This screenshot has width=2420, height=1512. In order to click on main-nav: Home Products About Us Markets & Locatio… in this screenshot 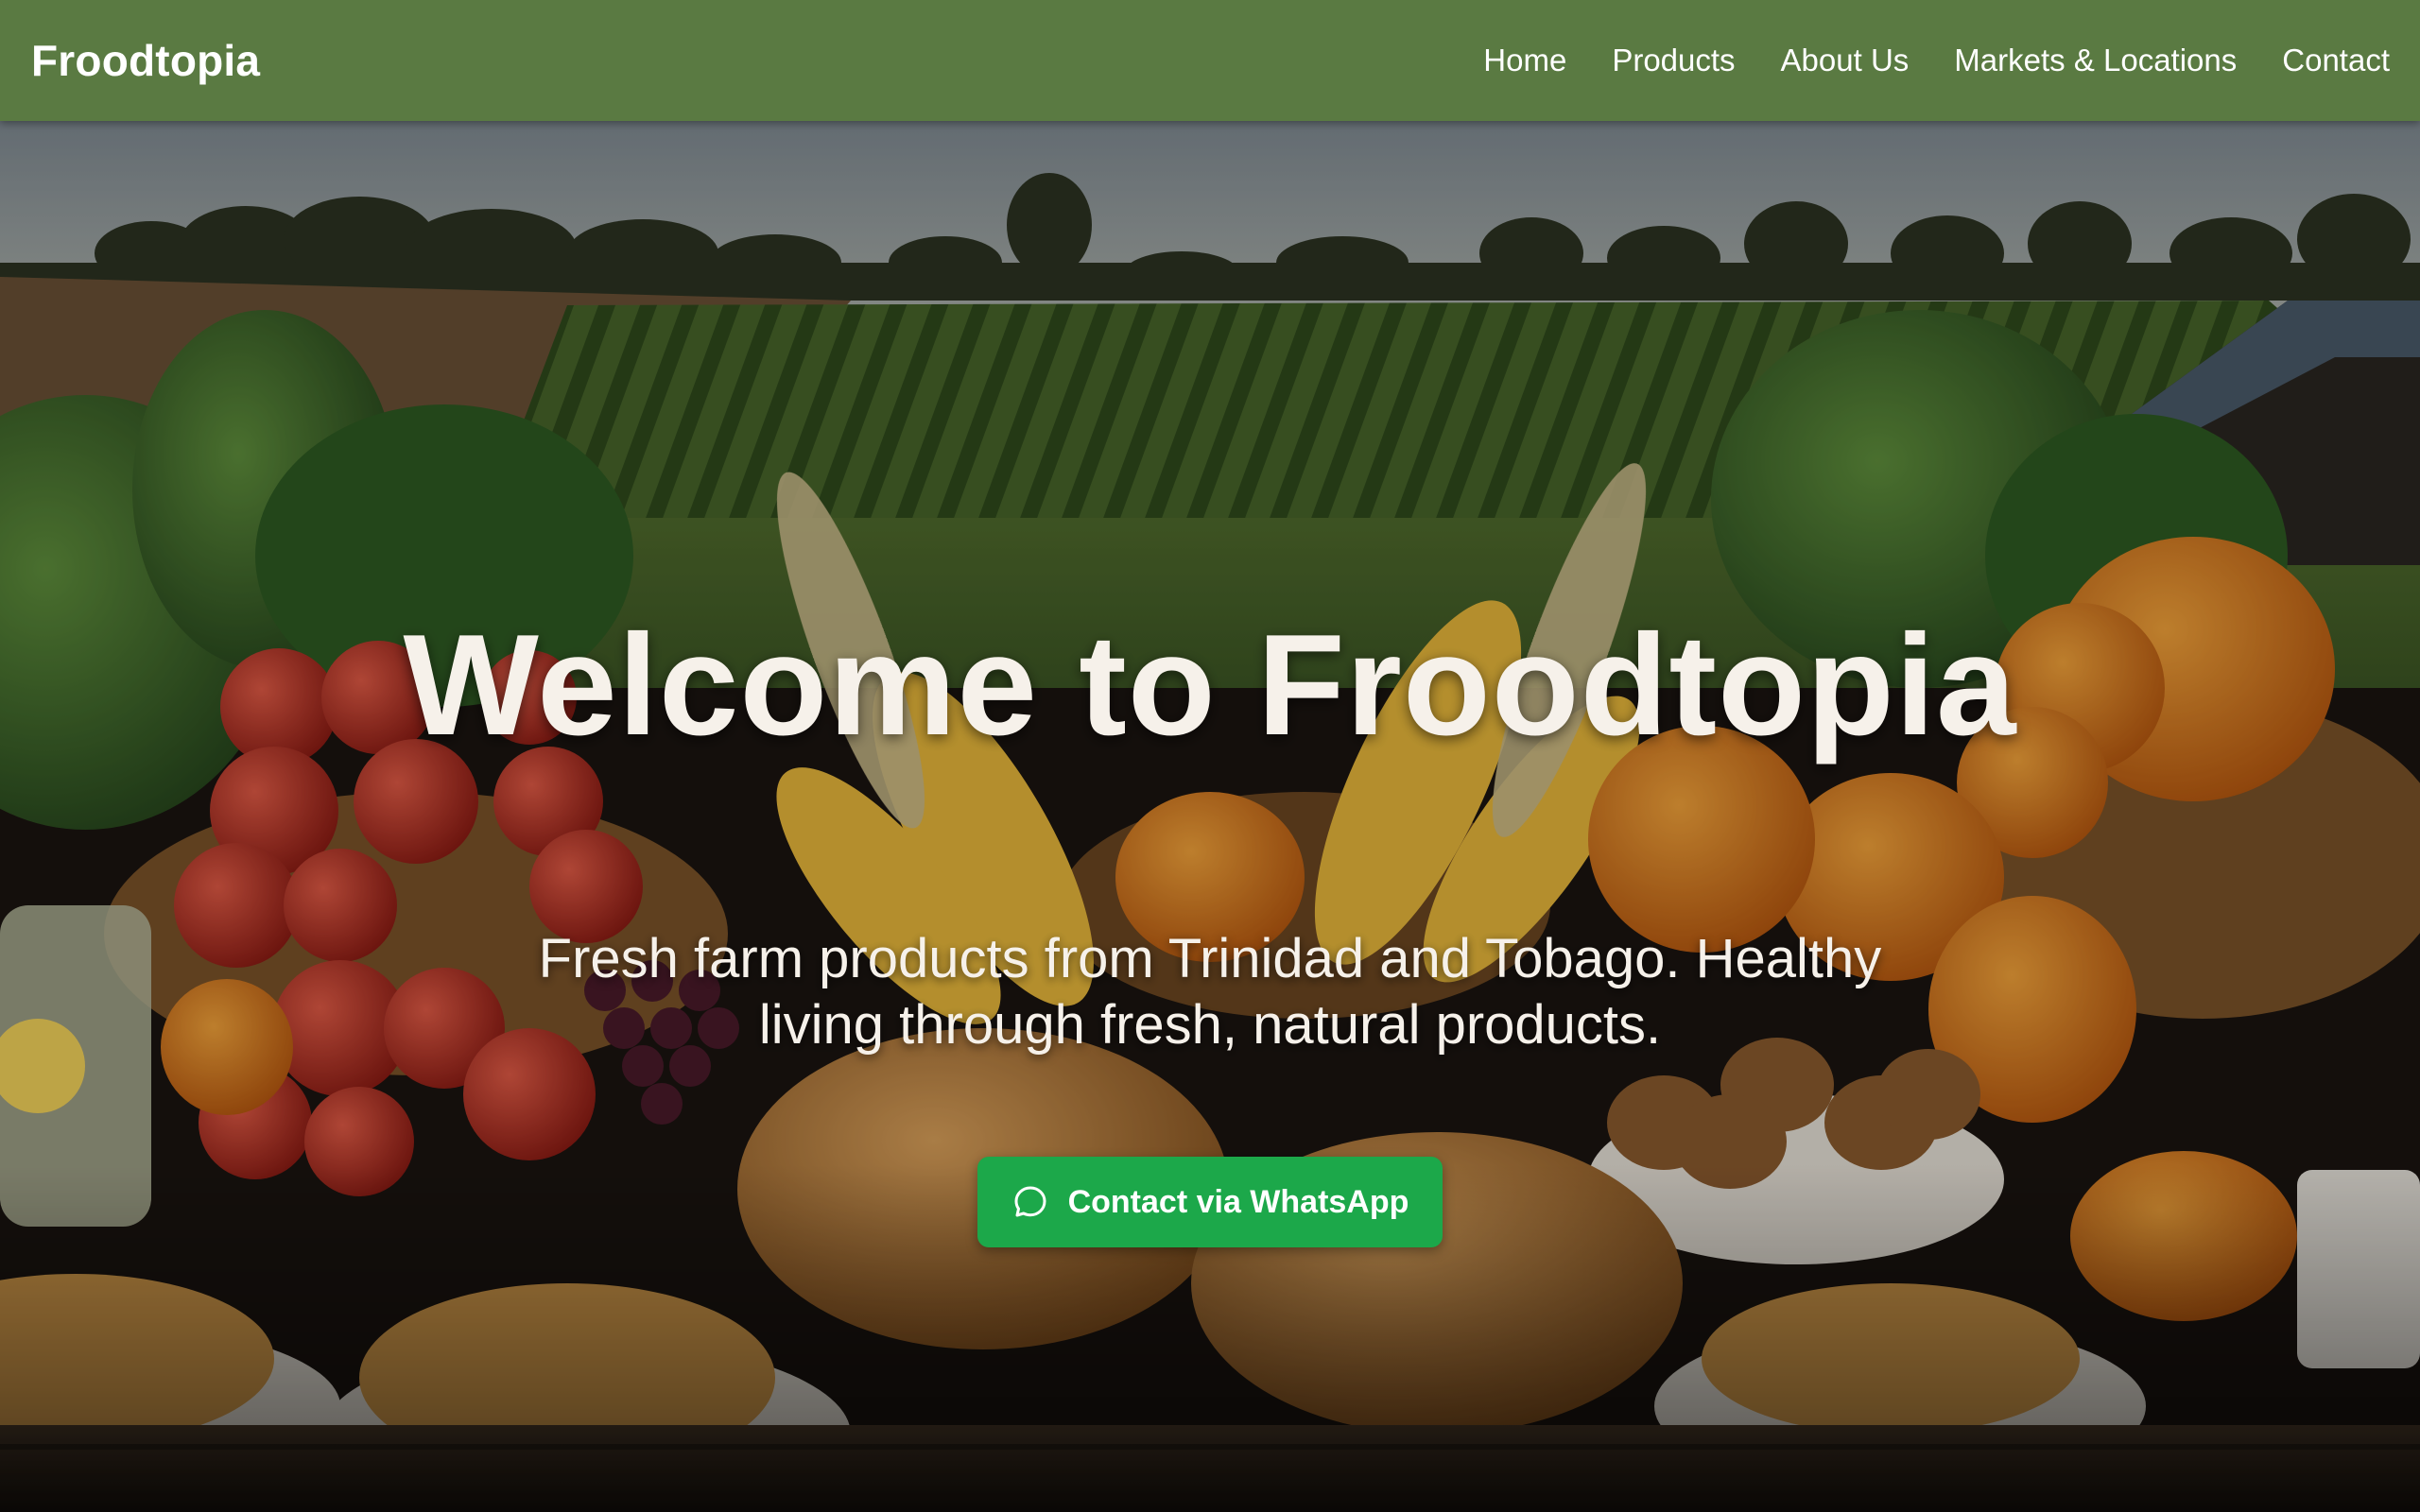, I will do `click(1936, 60)`.